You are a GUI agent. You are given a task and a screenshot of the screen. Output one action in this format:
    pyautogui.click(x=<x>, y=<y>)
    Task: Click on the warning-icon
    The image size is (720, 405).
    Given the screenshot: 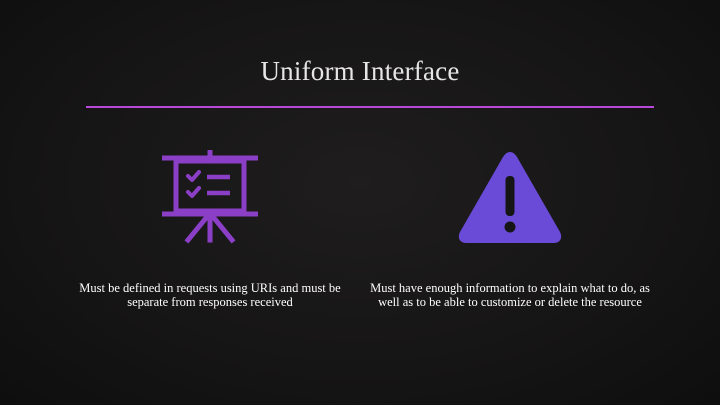 What is the action you would take?
    pyautogui.click(x=510, y=197)
    